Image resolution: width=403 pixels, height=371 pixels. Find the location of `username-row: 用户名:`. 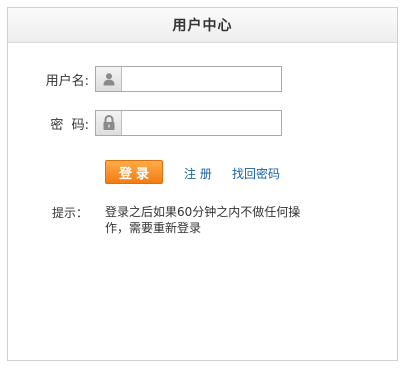

username-row: 用户名: is located at coordinates (145, 79).